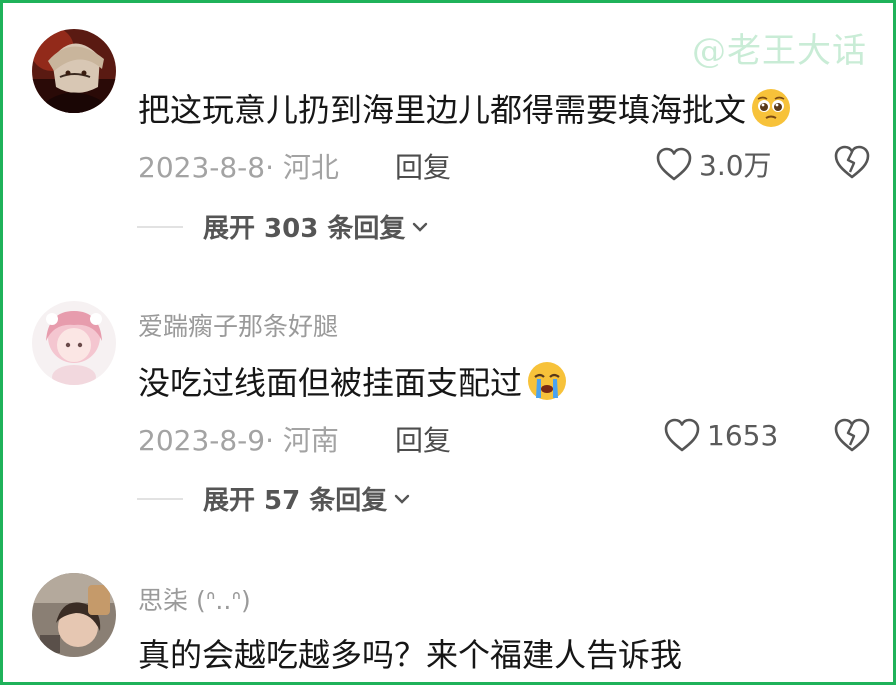 The image size is (896, 685). I want to click on expand-replies-button: 展开 57 条回复, so click(274, 498).